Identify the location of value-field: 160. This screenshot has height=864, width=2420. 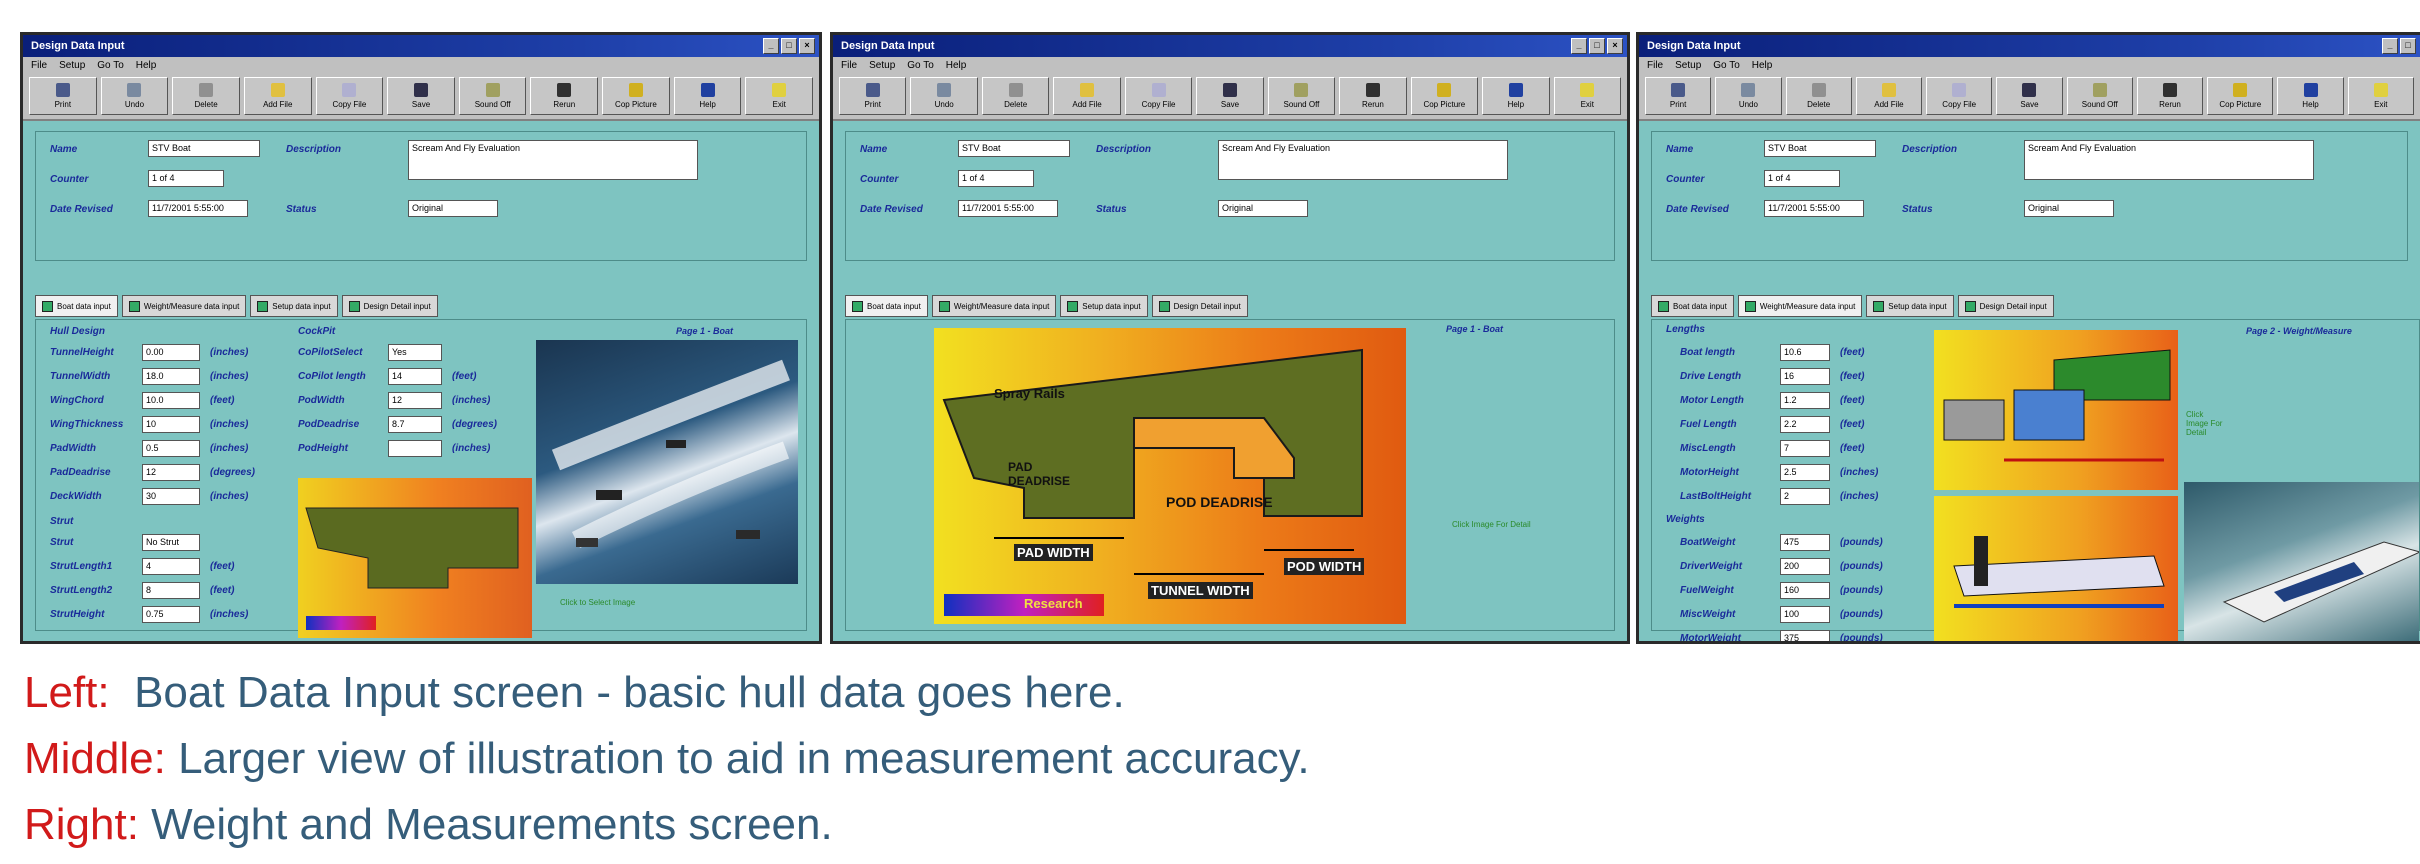
(1805, 590).